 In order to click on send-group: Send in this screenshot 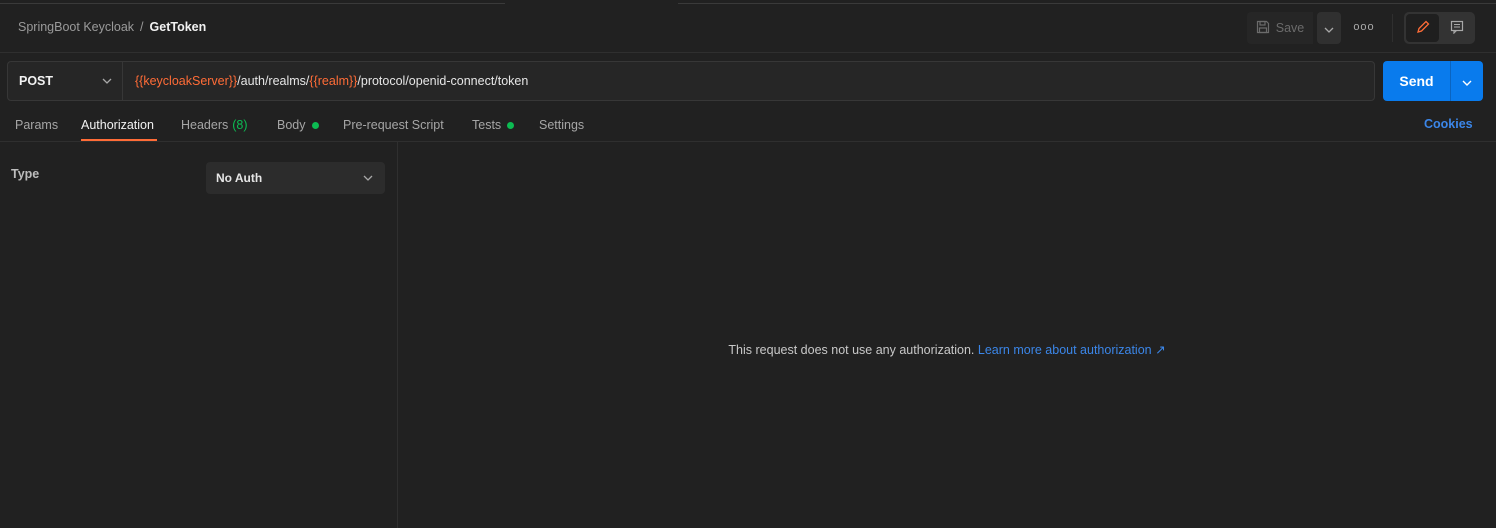, I will do `click(1433, 81)`.